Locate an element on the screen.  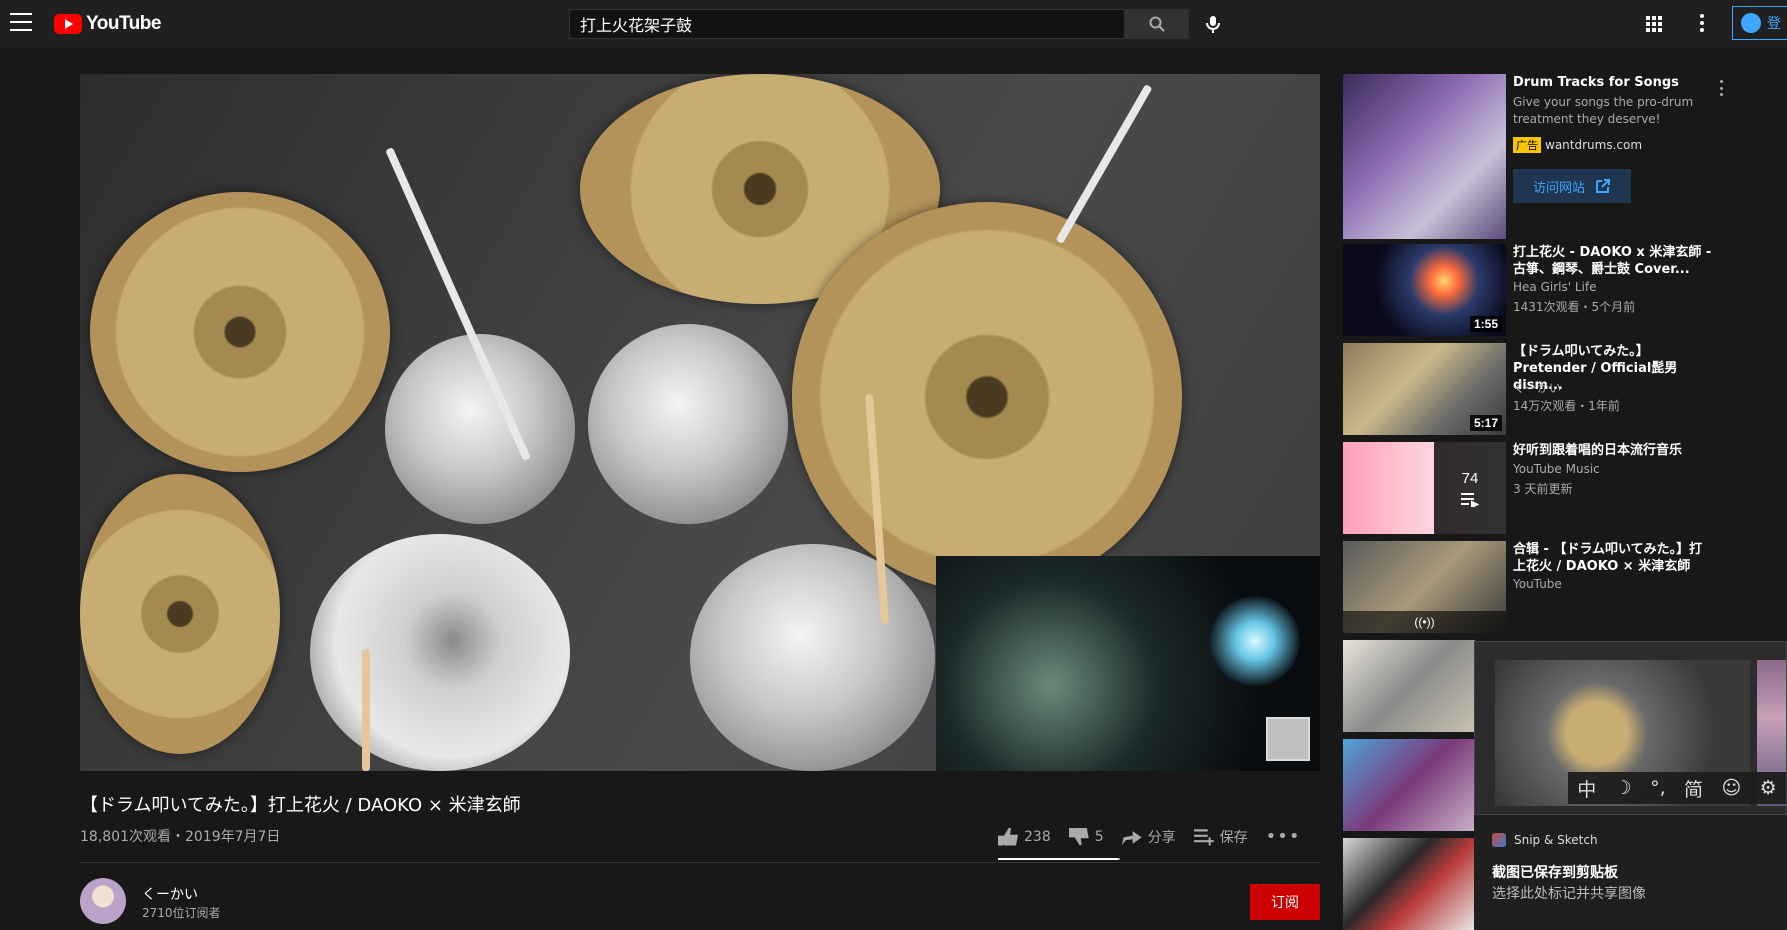
search-box is located at coordinates (847, 24).